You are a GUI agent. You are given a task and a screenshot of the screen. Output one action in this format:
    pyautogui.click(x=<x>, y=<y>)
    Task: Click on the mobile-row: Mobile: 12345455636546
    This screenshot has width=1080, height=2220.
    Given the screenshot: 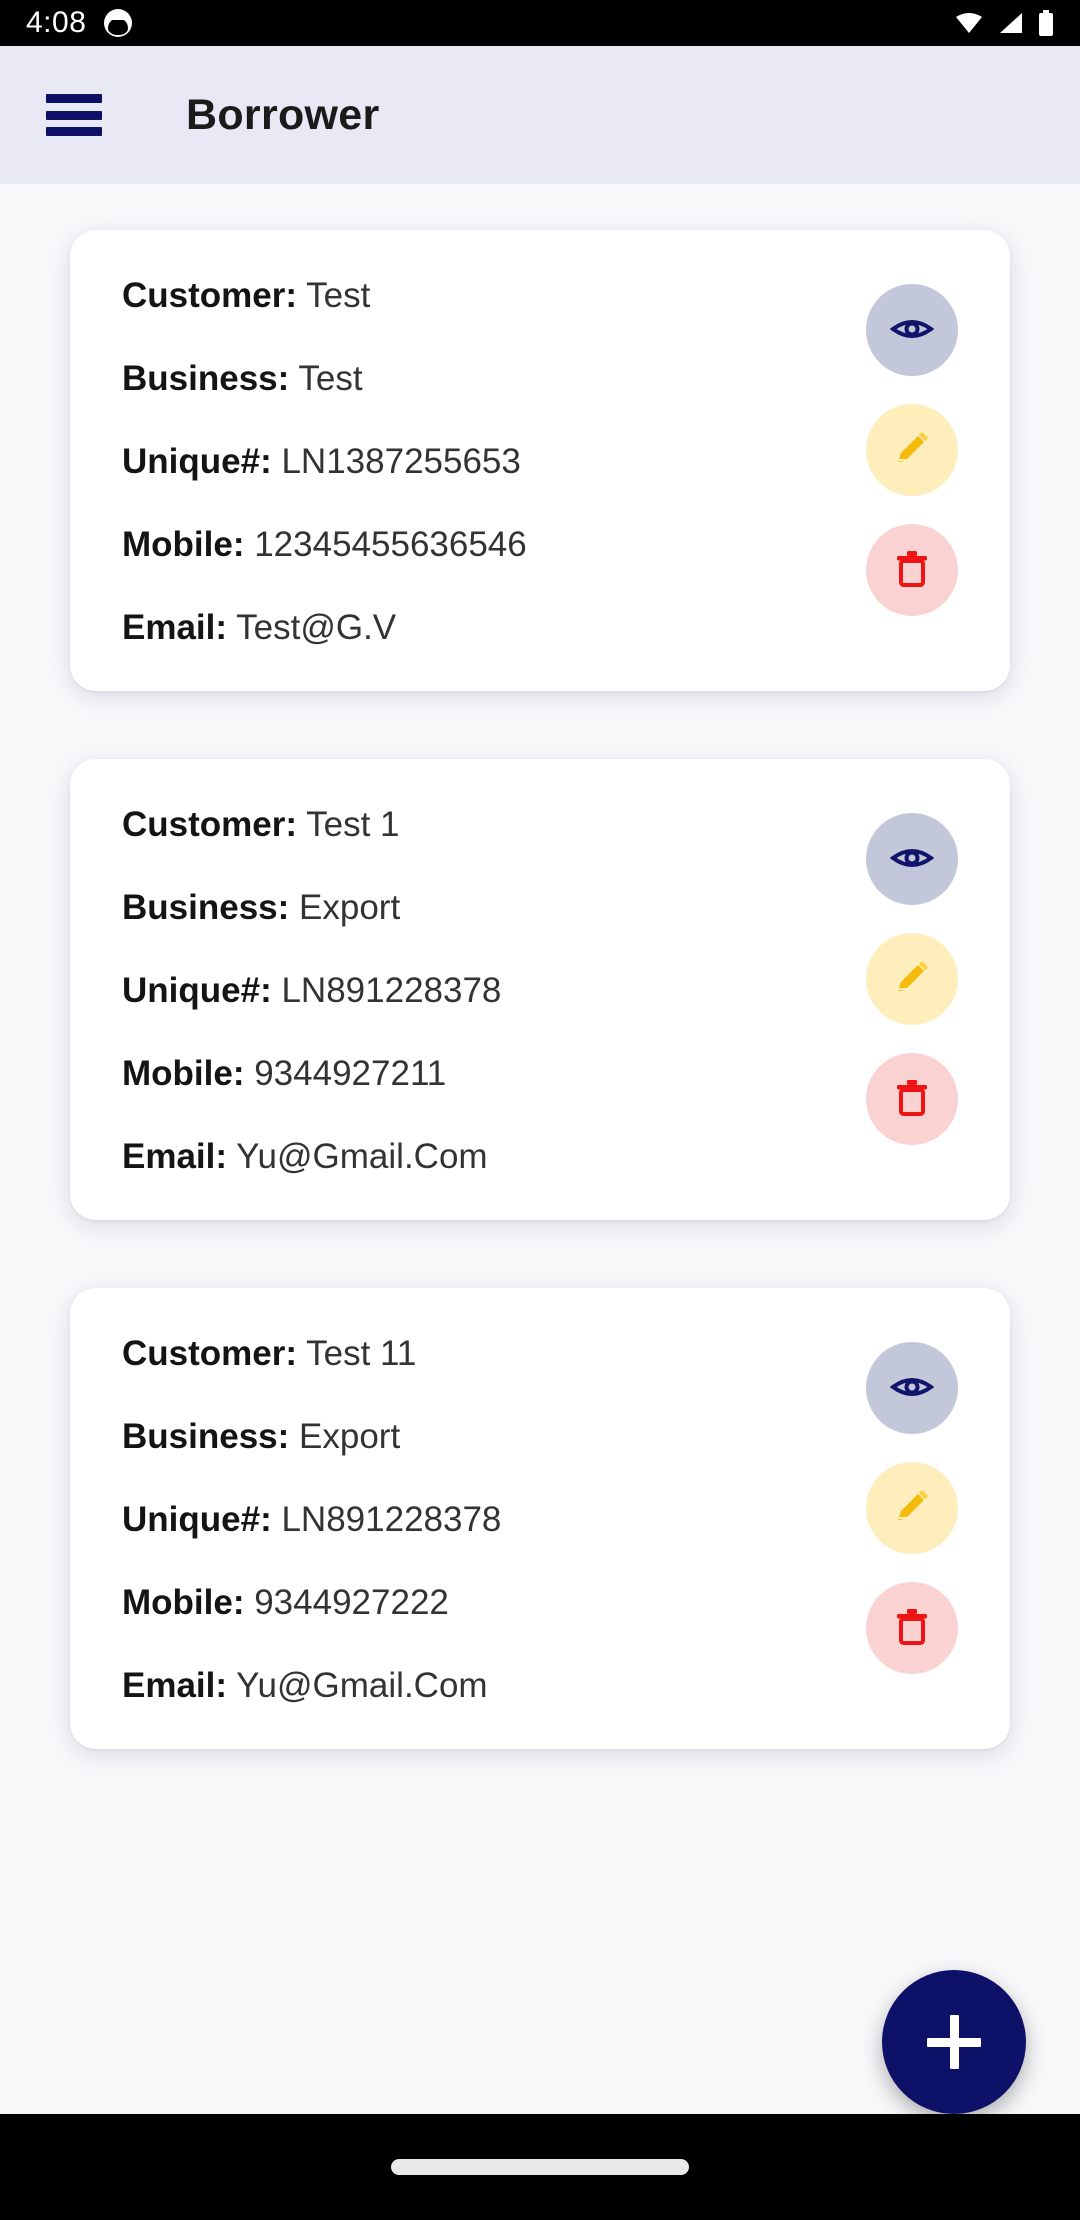 What is the action you would take?
    pyautogui.click(x=485, y=544)
    